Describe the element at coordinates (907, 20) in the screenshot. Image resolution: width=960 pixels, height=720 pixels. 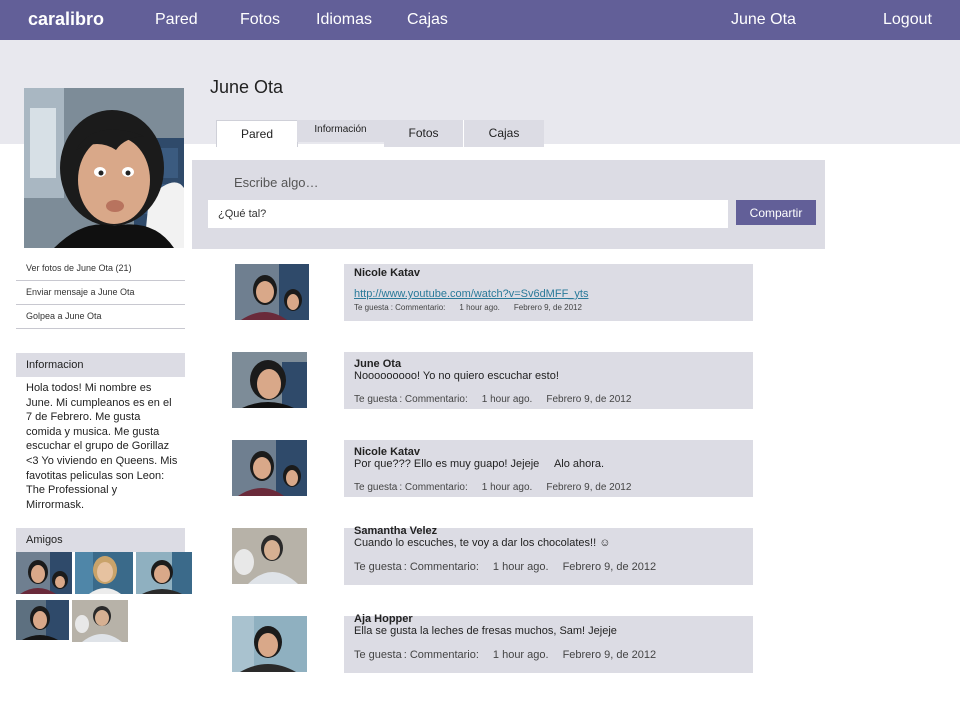
I see `logout-link: Logout` at that location.